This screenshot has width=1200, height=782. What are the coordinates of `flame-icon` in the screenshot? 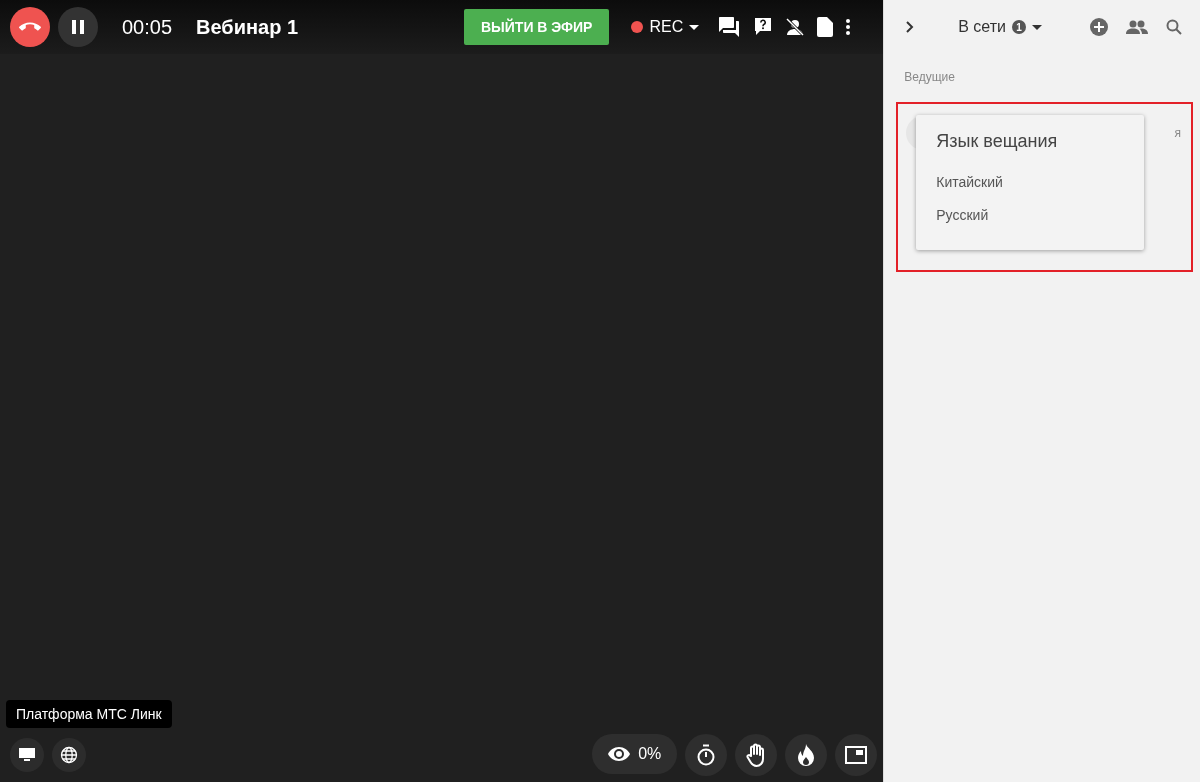 It's located at (806, 755).